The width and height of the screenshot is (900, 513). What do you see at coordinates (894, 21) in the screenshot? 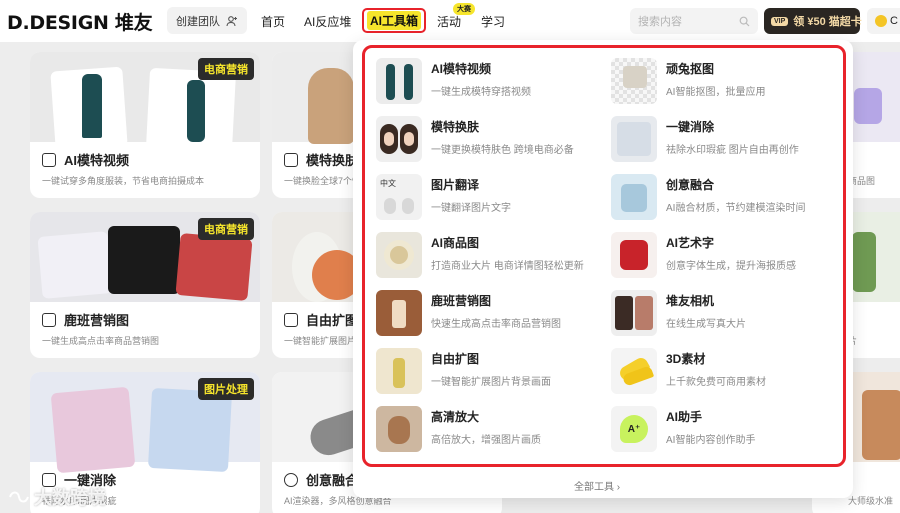
I see `coin-label: C` at bounding box center [894, 21].